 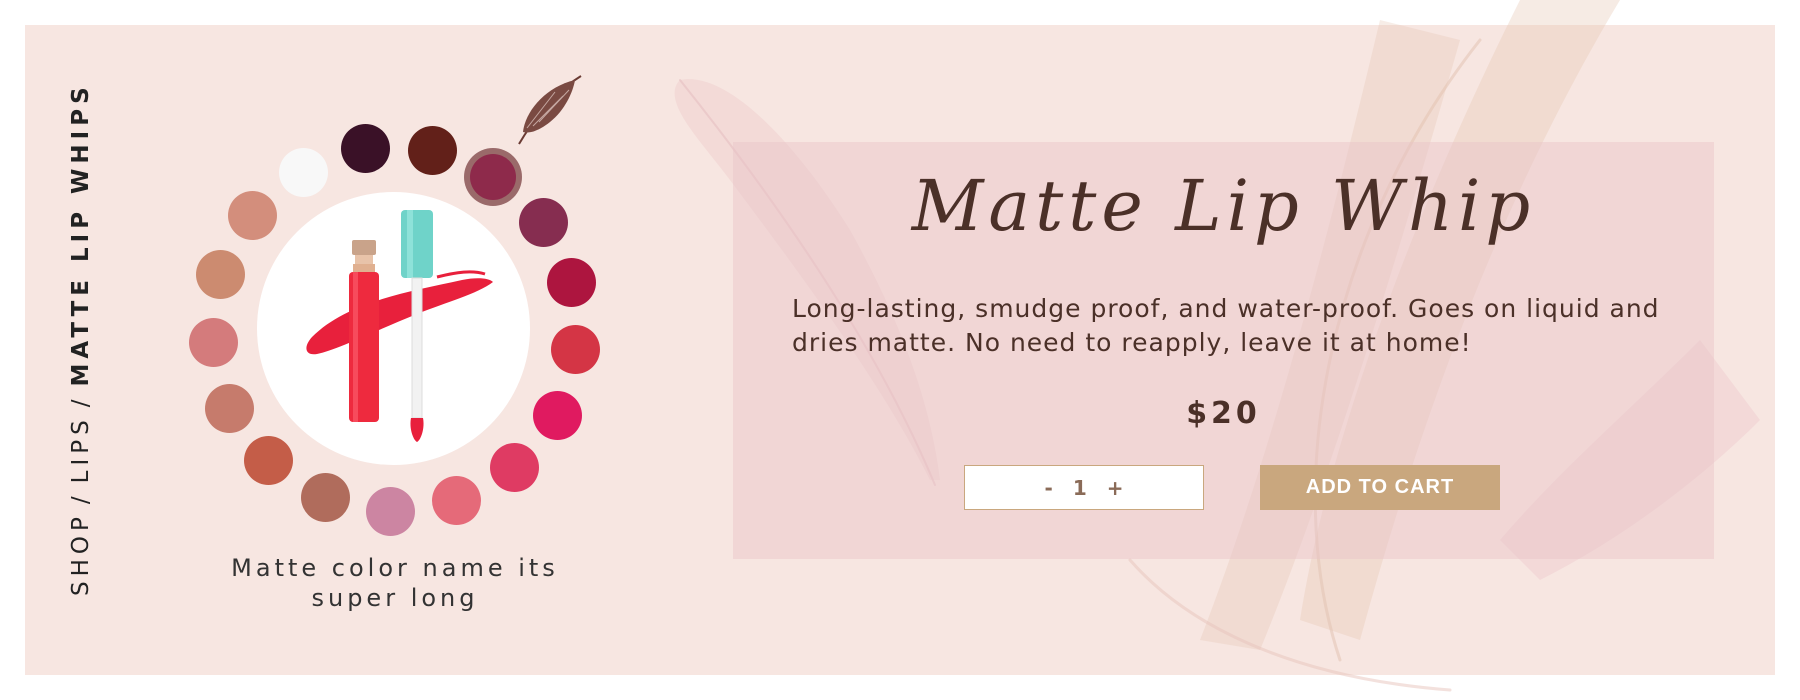 I want to click on product-image, so click(x=393, y=328).